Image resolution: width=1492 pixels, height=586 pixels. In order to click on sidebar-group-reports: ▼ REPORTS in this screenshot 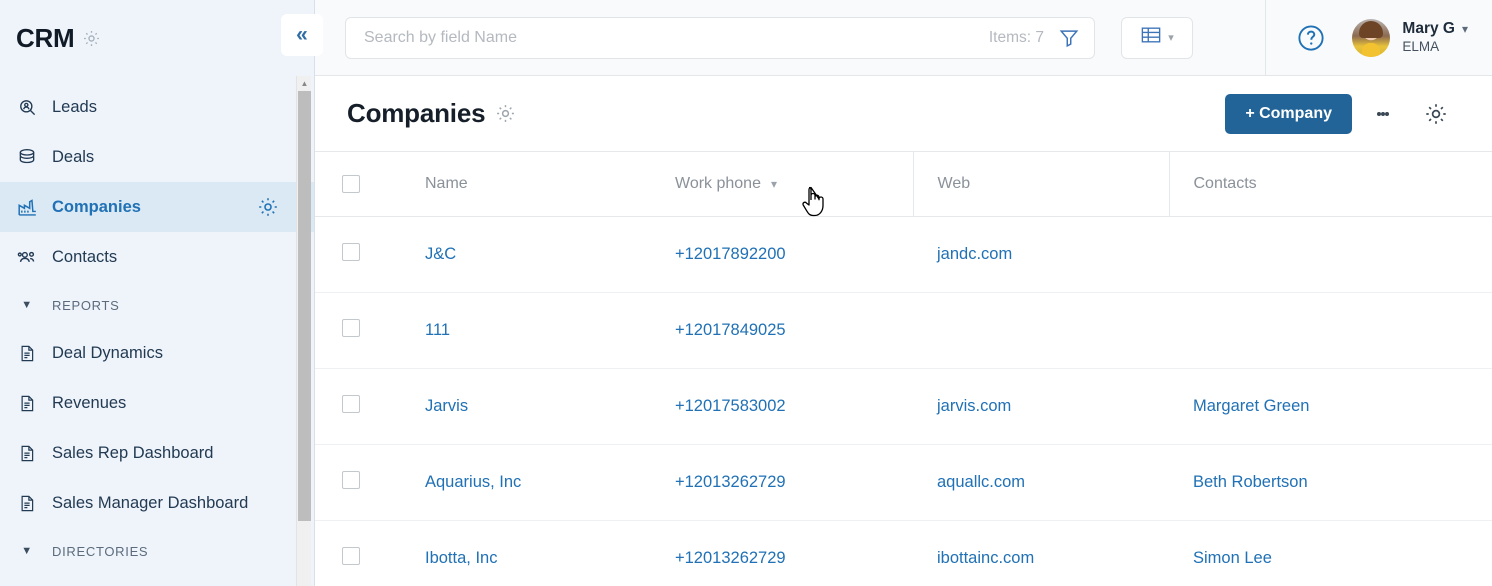, I will do `click(157, 305)`.